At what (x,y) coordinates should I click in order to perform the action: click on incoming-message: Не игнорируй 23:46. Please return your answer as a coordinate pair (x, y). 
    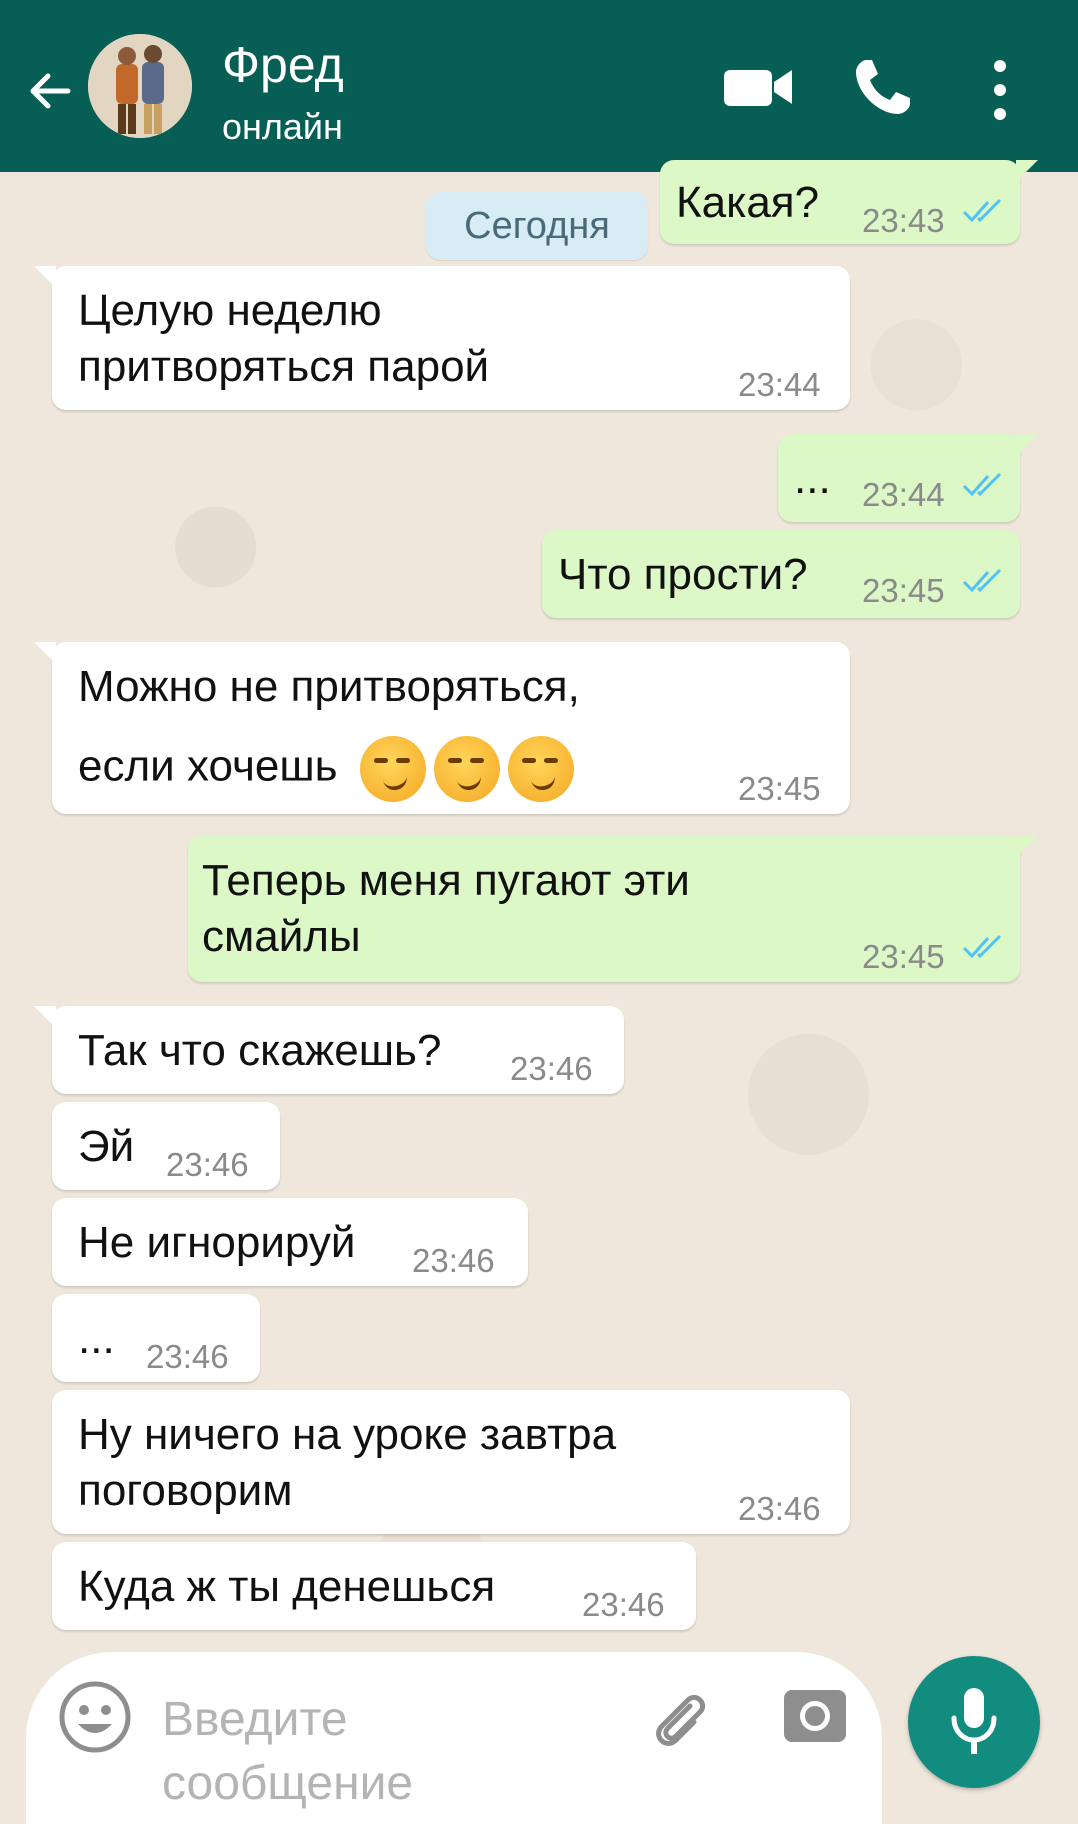
    Looking at the image, I should click on (290, 1242).